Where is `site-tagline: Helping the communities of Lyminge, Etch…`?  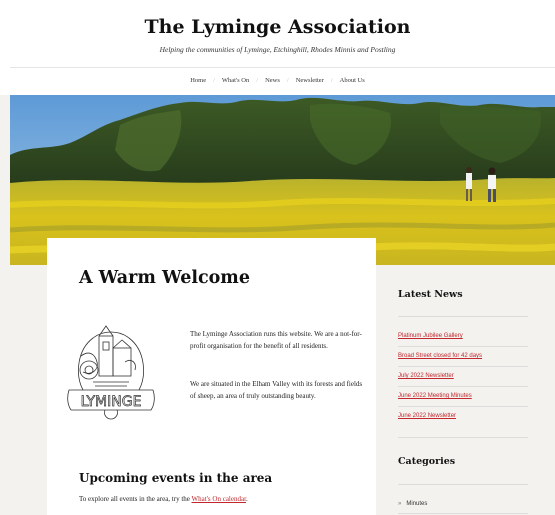 site-tagline: Helping the communities of Lyminge, Etch… is located at coordinates (277, 49).